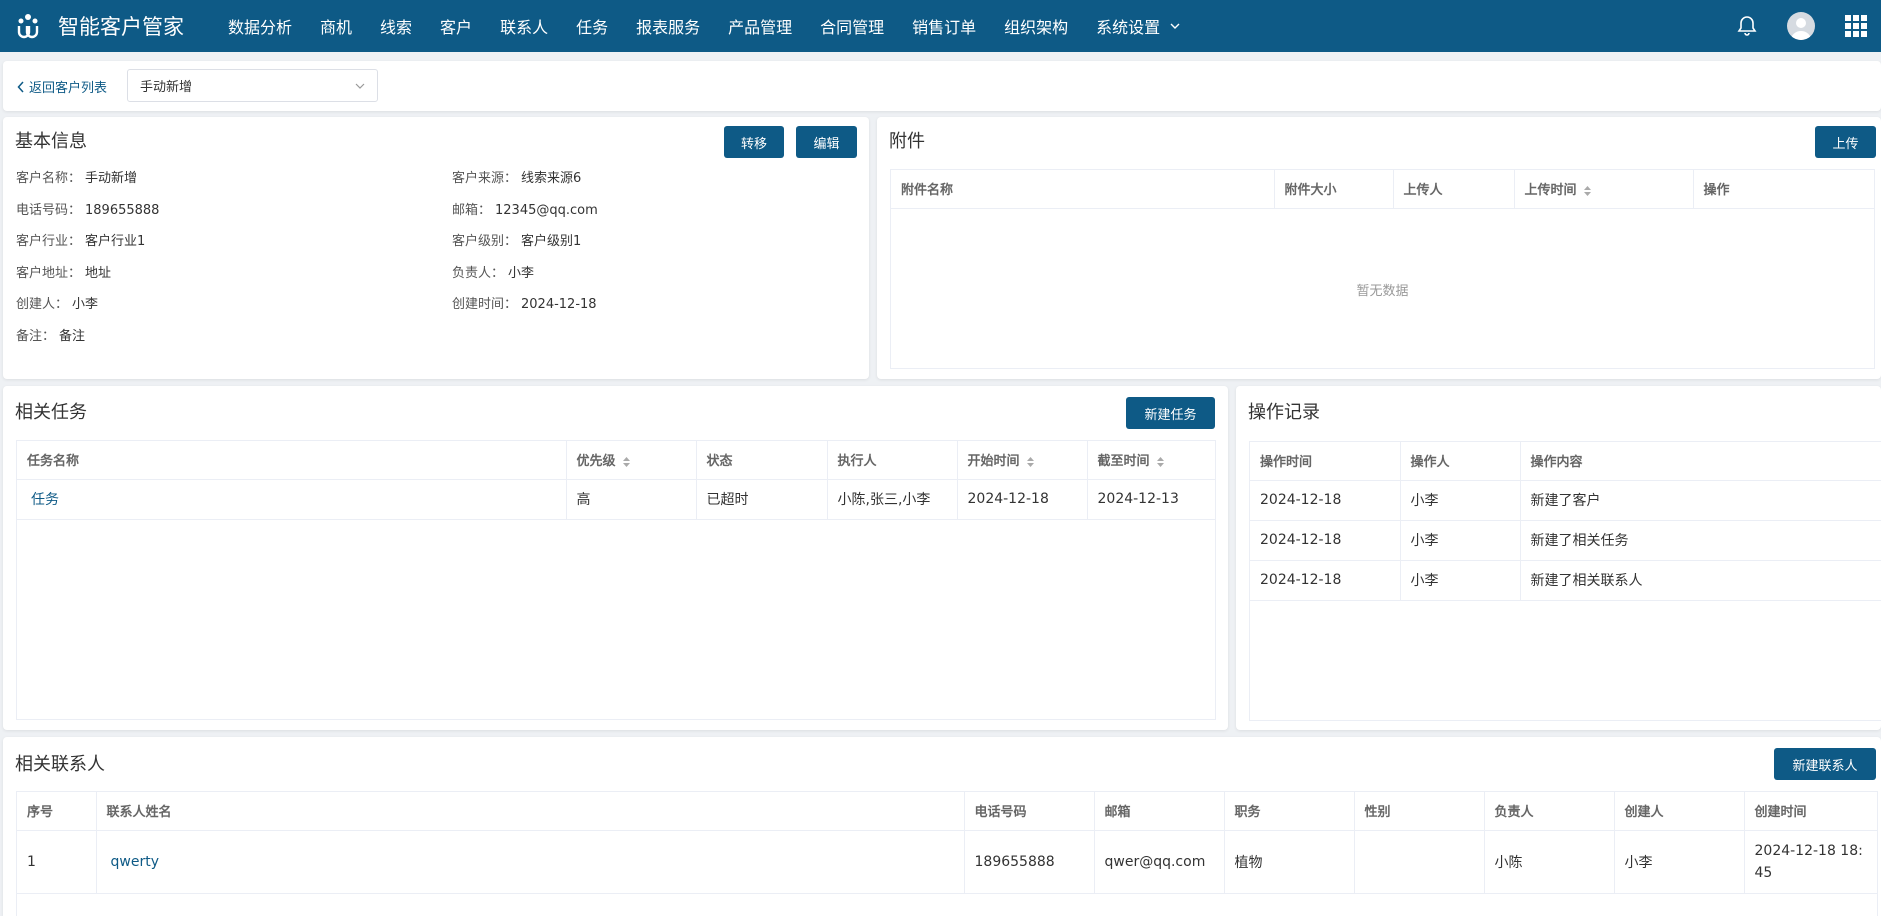  Describe the element at coordinates (754, 142) in the screenshot. I see `transfer-button: 转移` at that location.